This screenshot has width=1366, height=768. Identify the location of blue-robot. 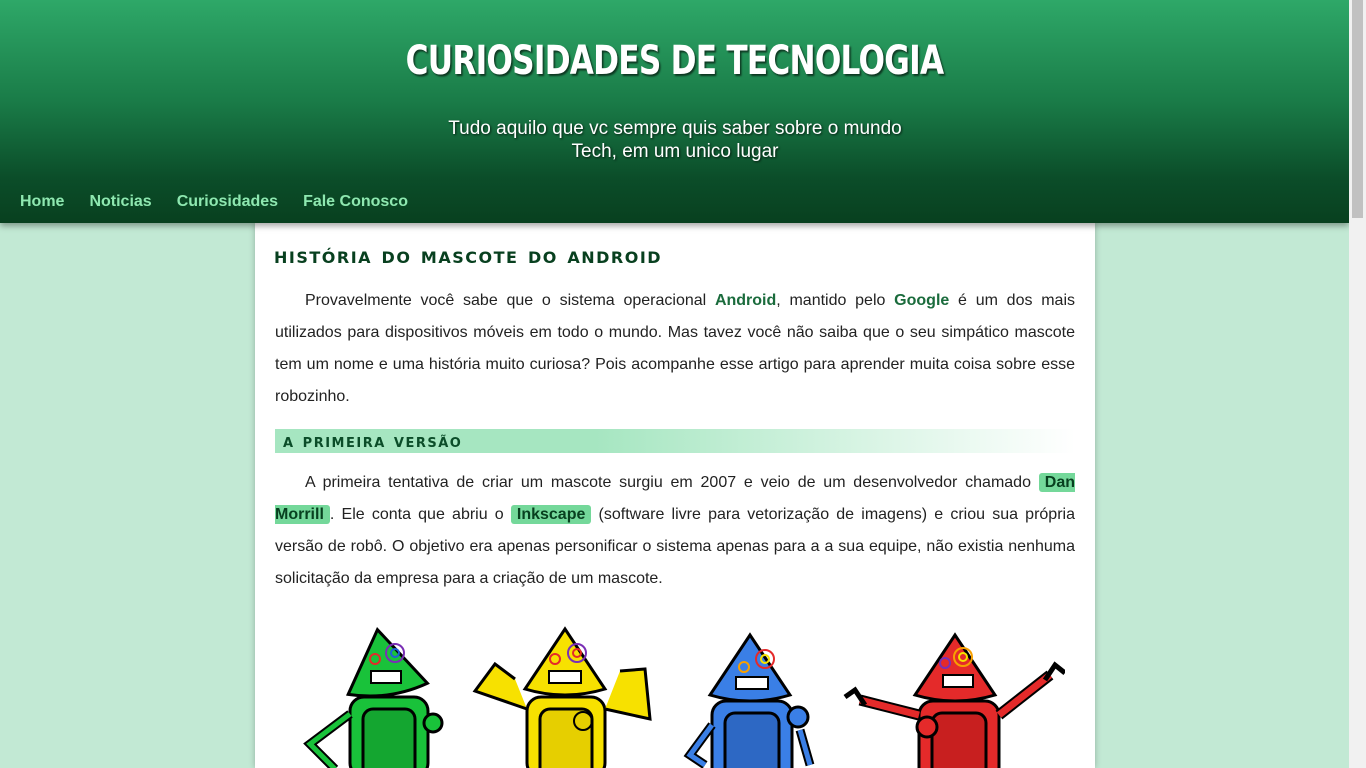
(749, 700).